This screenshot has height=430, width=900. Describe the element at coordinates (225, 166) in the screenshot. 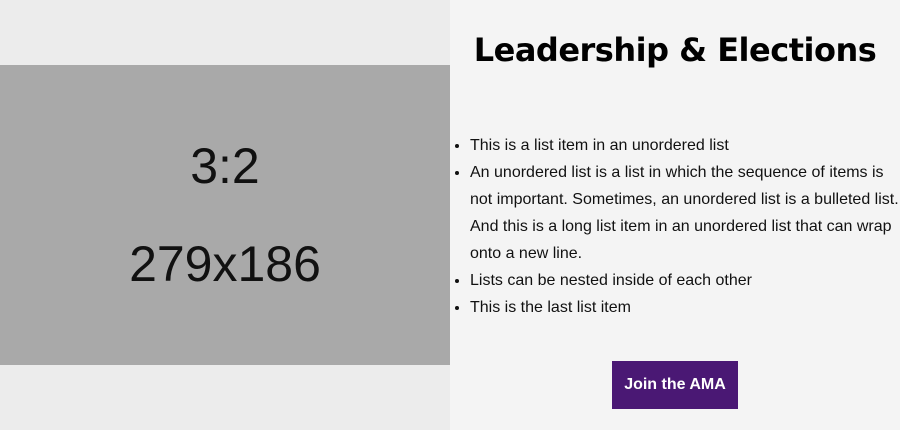

I see `placeholder-ratio-label: 3:2` at that location.